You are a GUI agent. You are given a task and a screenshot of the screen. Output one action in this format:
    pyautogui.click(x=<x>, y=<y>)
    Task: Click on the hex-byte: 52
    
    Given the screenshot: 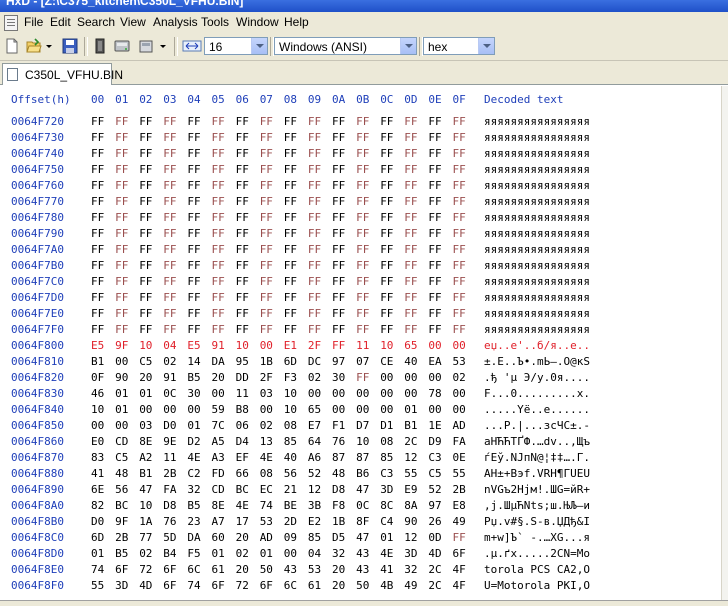 What is the action you would take?
    pyautogui.click(x=317, y=474)
    